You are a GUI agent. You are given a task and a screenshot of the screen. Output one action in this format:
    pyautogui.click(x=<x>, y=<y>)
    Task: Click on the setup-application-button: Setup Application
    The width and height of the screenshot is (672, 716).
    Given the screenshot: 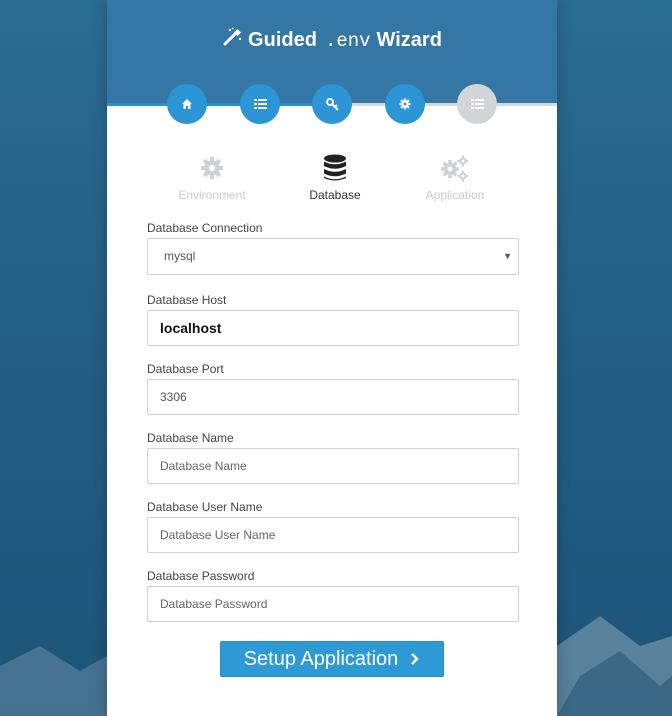 What is the action you would take?
    pyautogui.click(x=332, y=659)
    